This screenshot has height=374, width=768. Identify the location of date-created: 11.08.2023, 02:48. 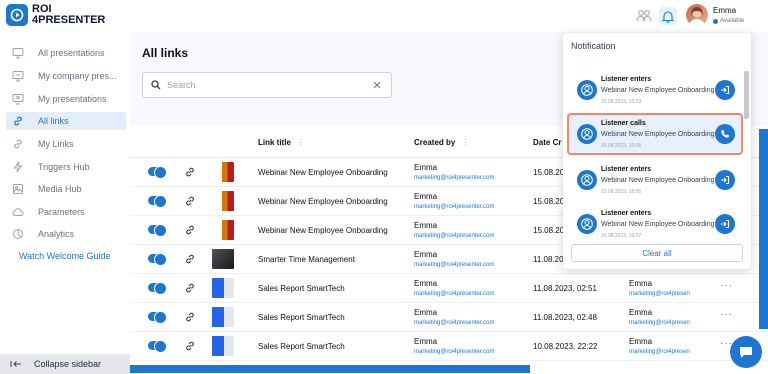
(565, 317).